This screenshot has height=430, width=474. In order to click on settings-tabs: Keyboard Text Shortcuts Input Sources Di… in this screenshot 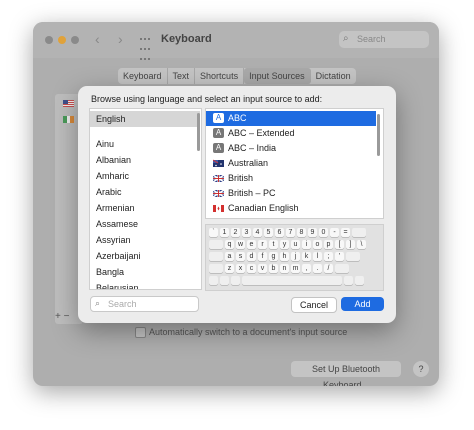, I will do `click(237, 76)`.